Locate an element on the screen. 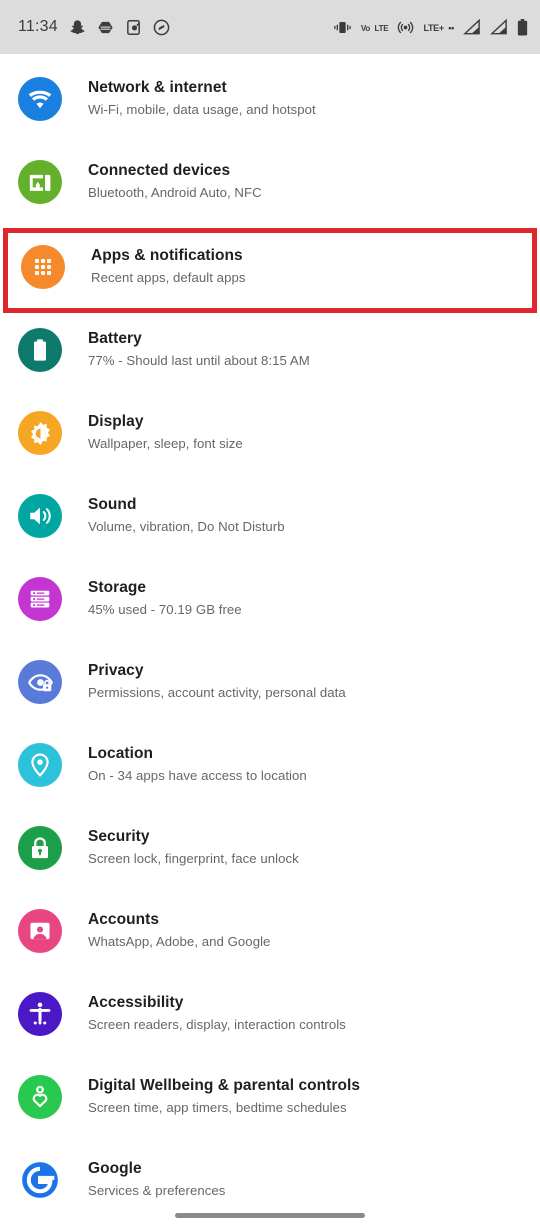 Image resolution: width=540 pixels, height=1230 pixels. wifi-icon is located at coordinates (40, 99).